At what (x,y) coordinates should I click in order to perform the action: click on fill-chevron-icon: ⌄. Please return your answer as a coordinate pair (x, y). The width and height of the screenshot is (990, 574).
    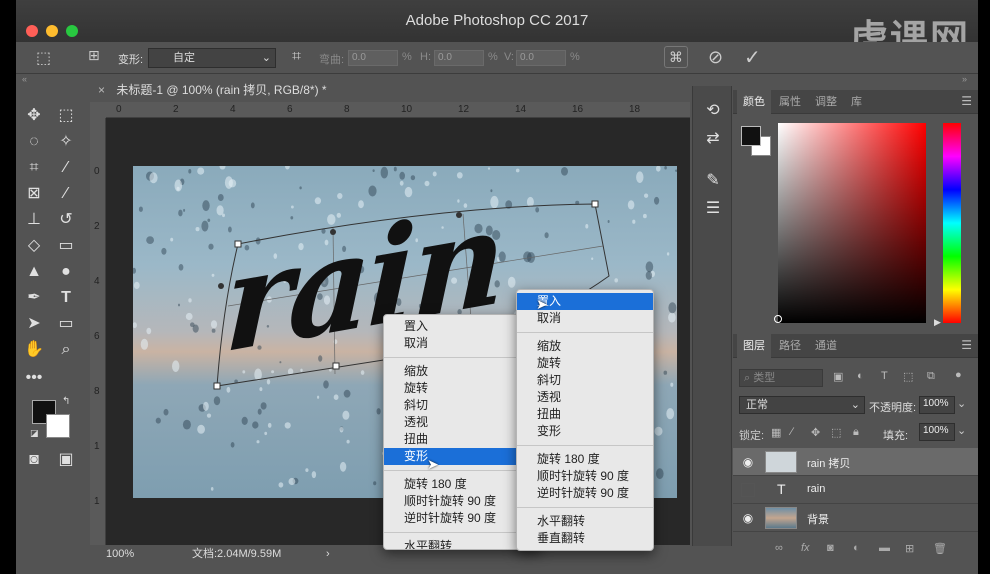
    Looking at the image, I should click on (961, 430).